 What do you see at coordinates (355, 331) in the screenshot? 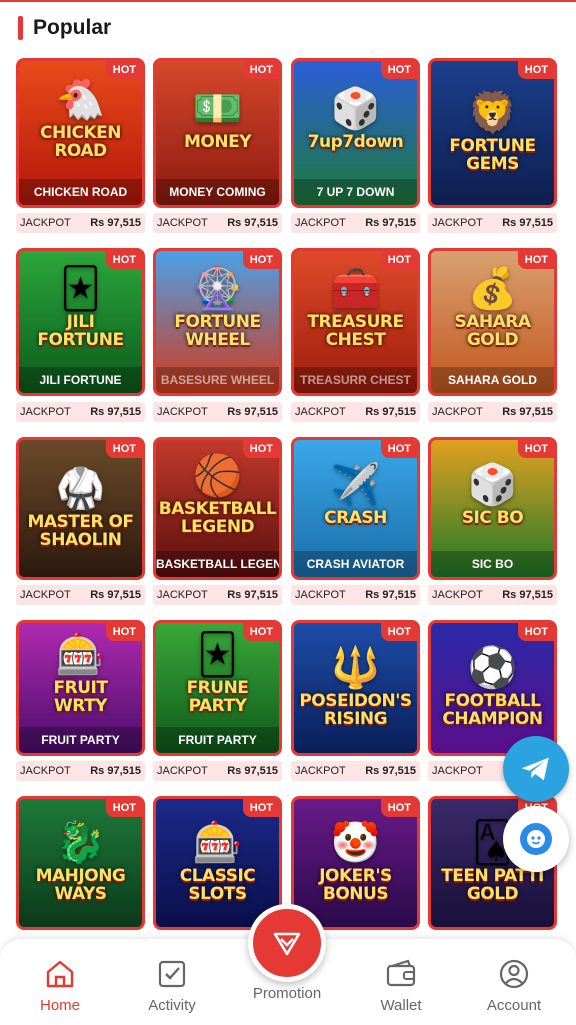
I see `game-logo-text: TREASURE CHEST` at bounding box center [355, 331].